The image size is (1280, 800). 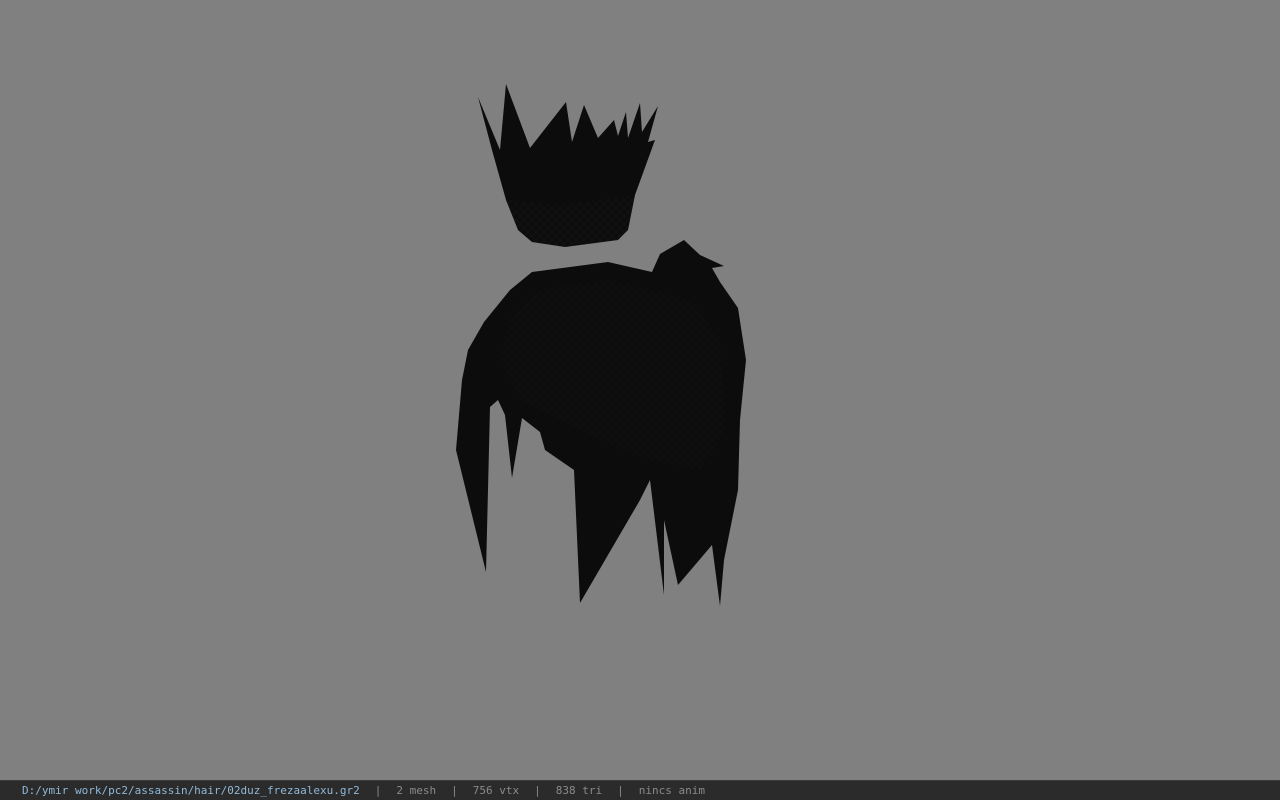 I want to click on model-render, so click(x=601, y=345).